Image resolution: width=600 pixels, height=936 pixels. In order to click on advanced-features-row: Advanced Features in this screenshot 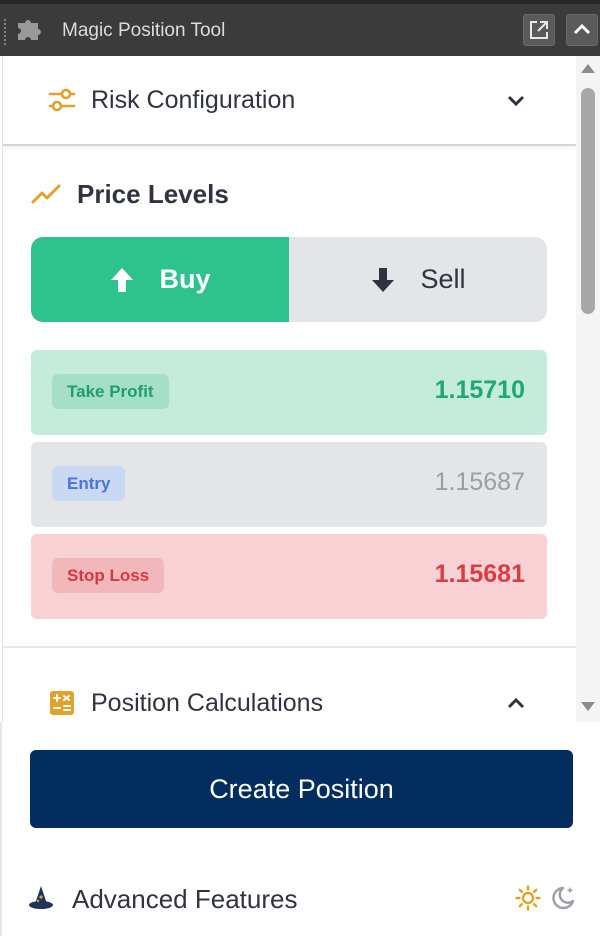, I will do `click(300, 900)`.